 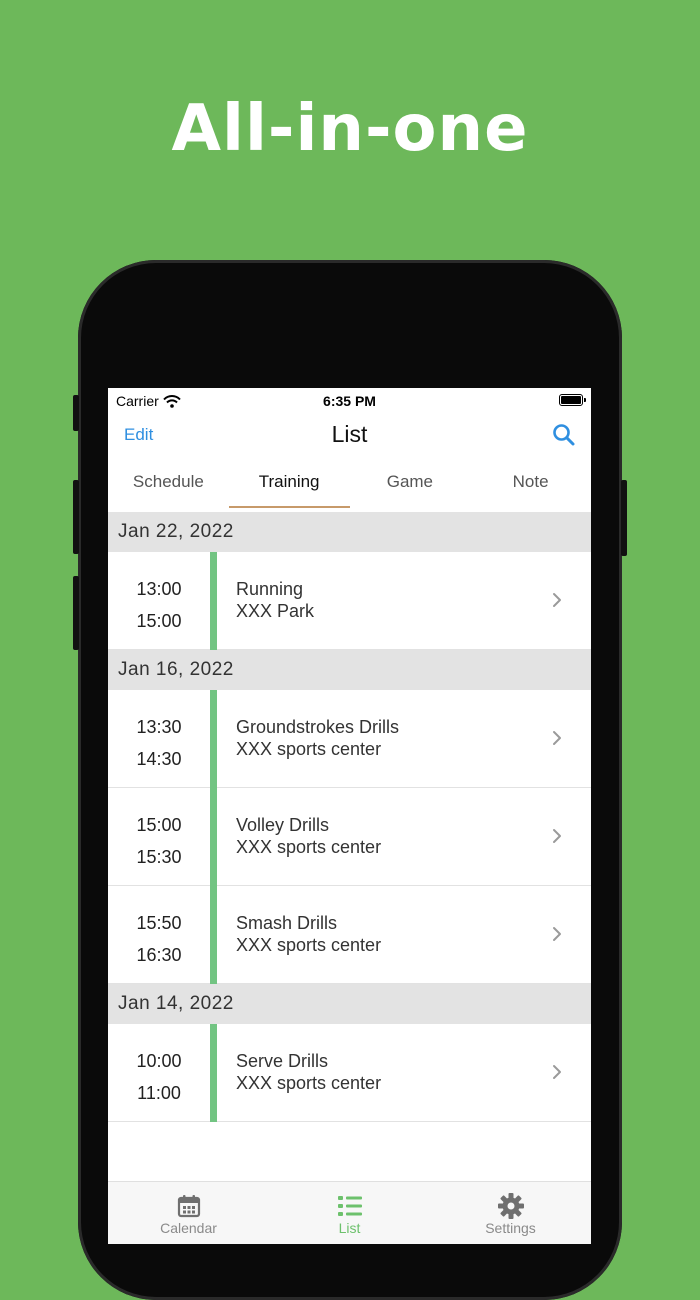 What do you see at coordinates (349, 1004) in the screenshot?
I see `section-header: Jan 14, 2022` at bounding box center [349, 1004].